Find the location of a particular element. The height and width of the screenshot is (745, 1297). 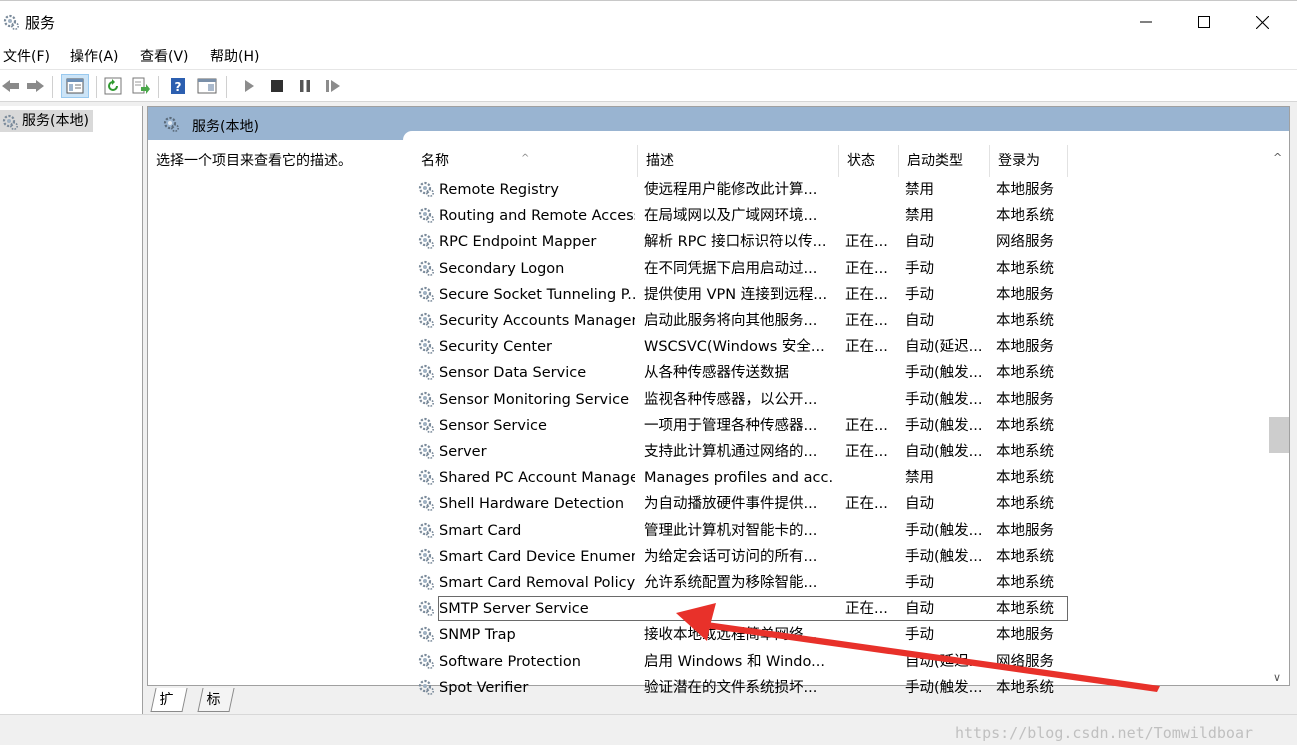

forward-arrow-icon is located at coordinates (35, 86).